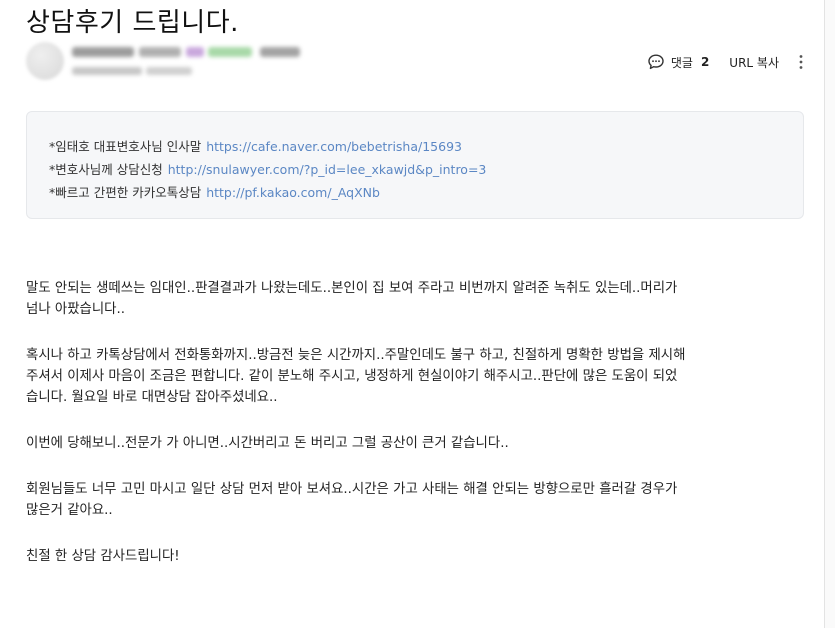  What do you see at coordinates (801, 62) in the screenshot?
I see `vertical-dots-icon` at bounding box center [801, 62].